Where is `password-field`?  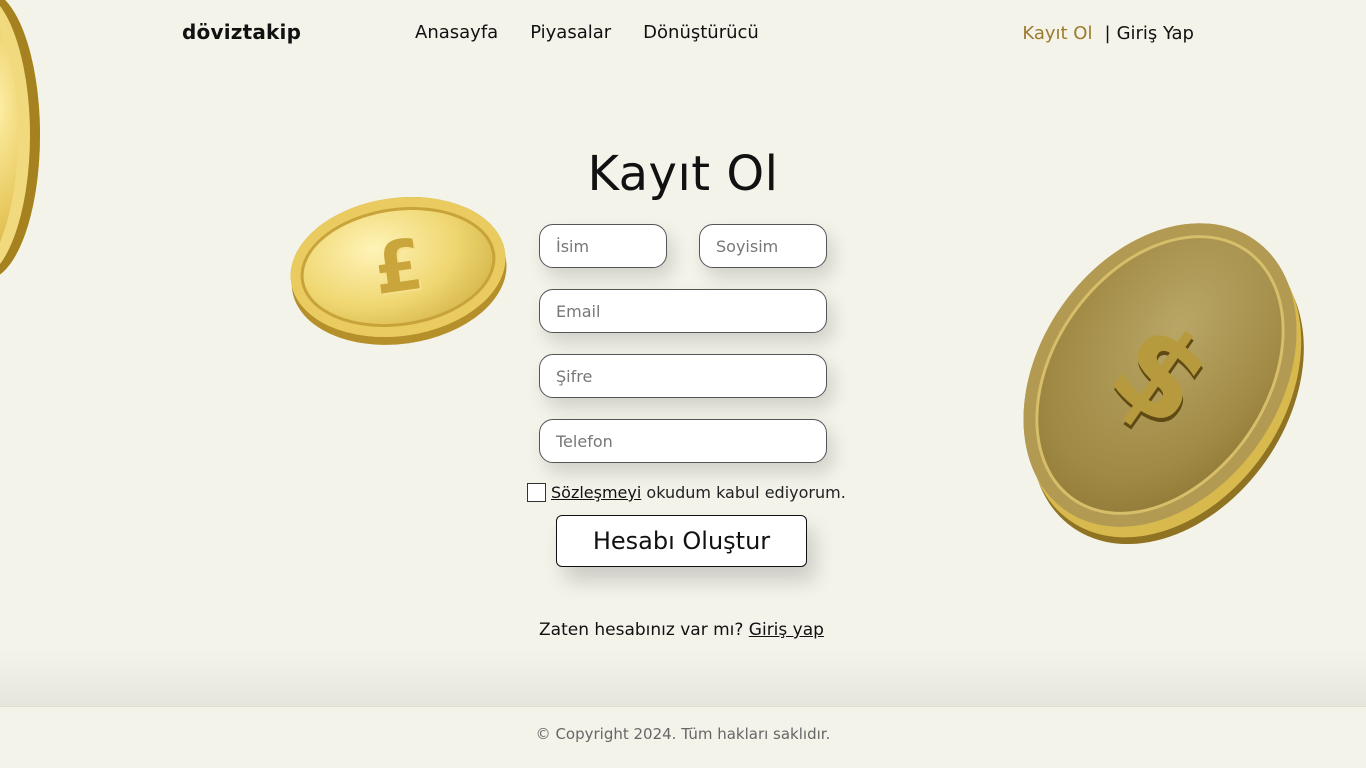
password-field is located at coordinates (683, 376).